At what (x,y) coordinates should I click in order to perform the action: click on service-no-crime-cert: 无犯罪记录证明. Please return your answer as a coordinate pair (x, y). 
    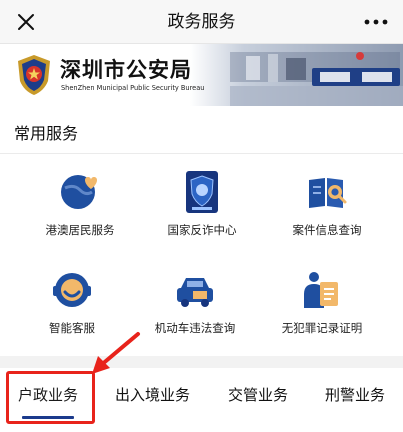
    Looking at the image, I should click on (322, 302).